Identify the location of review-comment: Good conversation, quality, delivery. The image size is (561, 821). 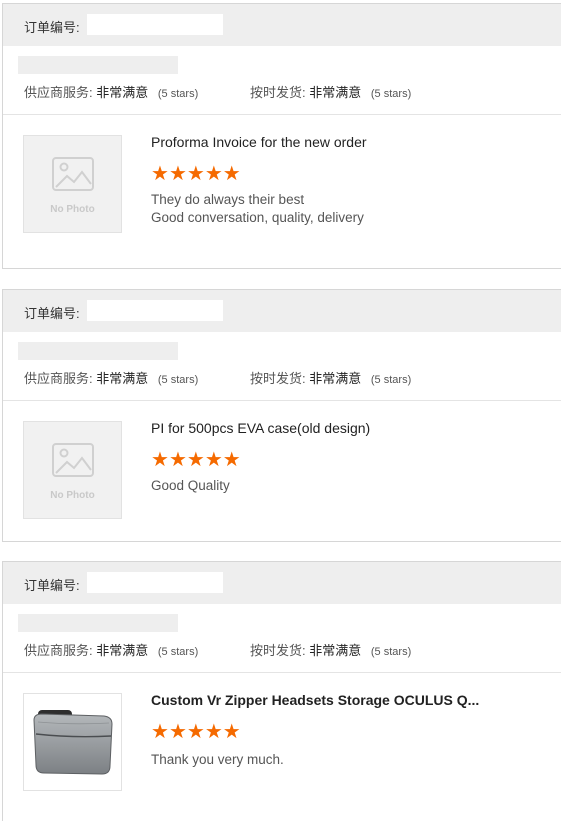
(257, 217).